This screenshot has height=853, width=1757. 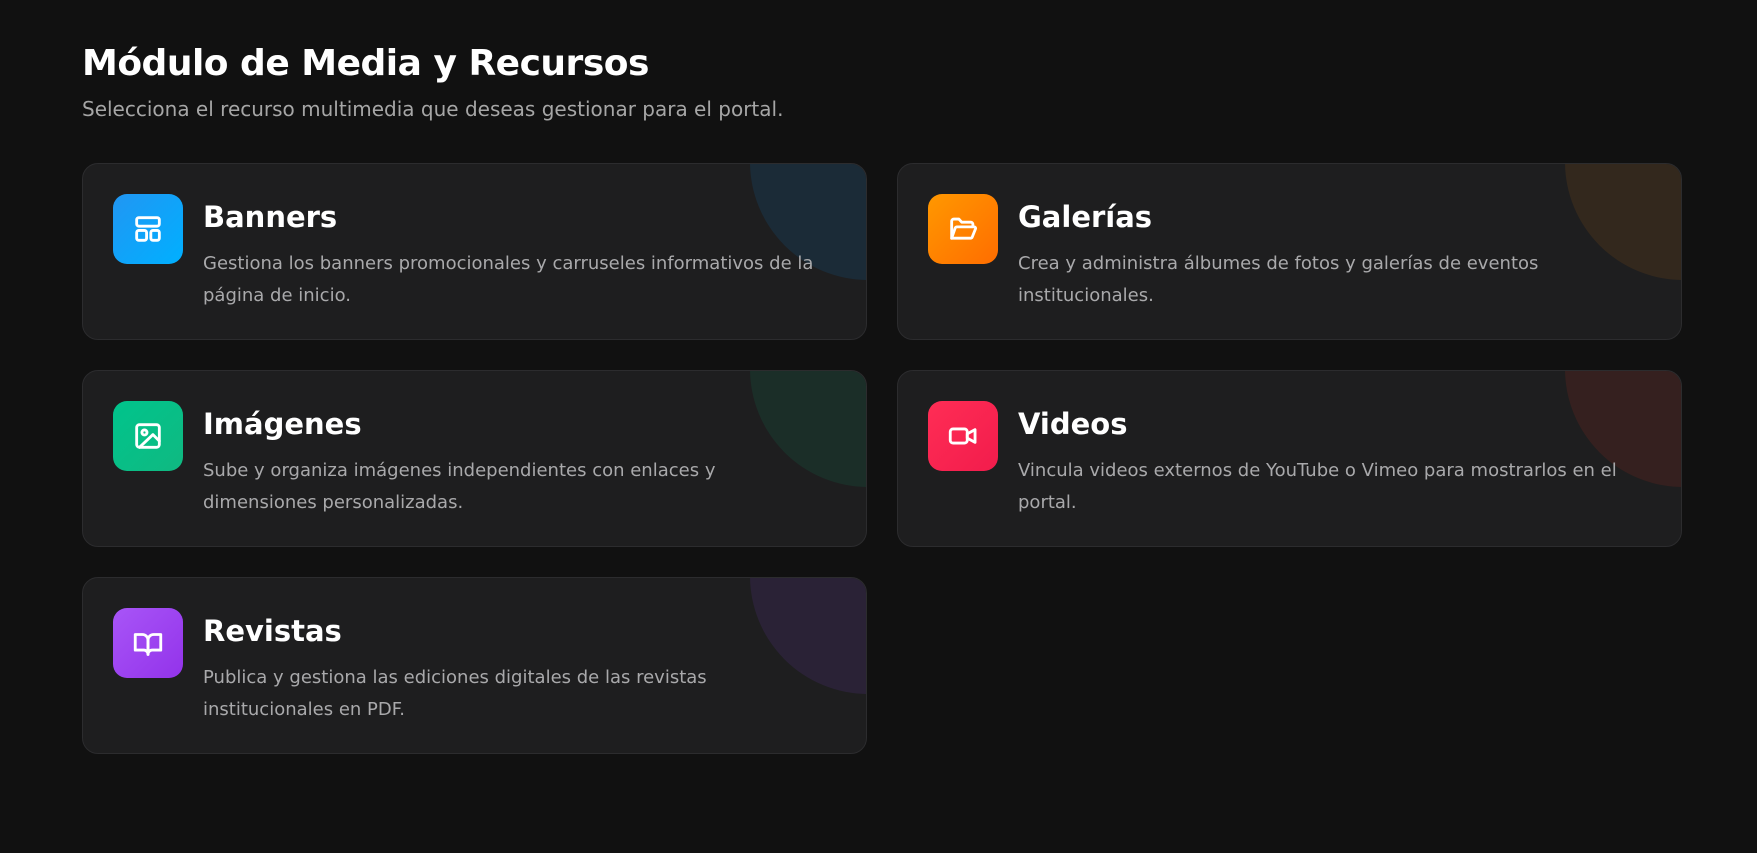 What do you see at coordinates (148, 436) in the screenshot?
I see `image-icon` at bounding box center [148, 436].